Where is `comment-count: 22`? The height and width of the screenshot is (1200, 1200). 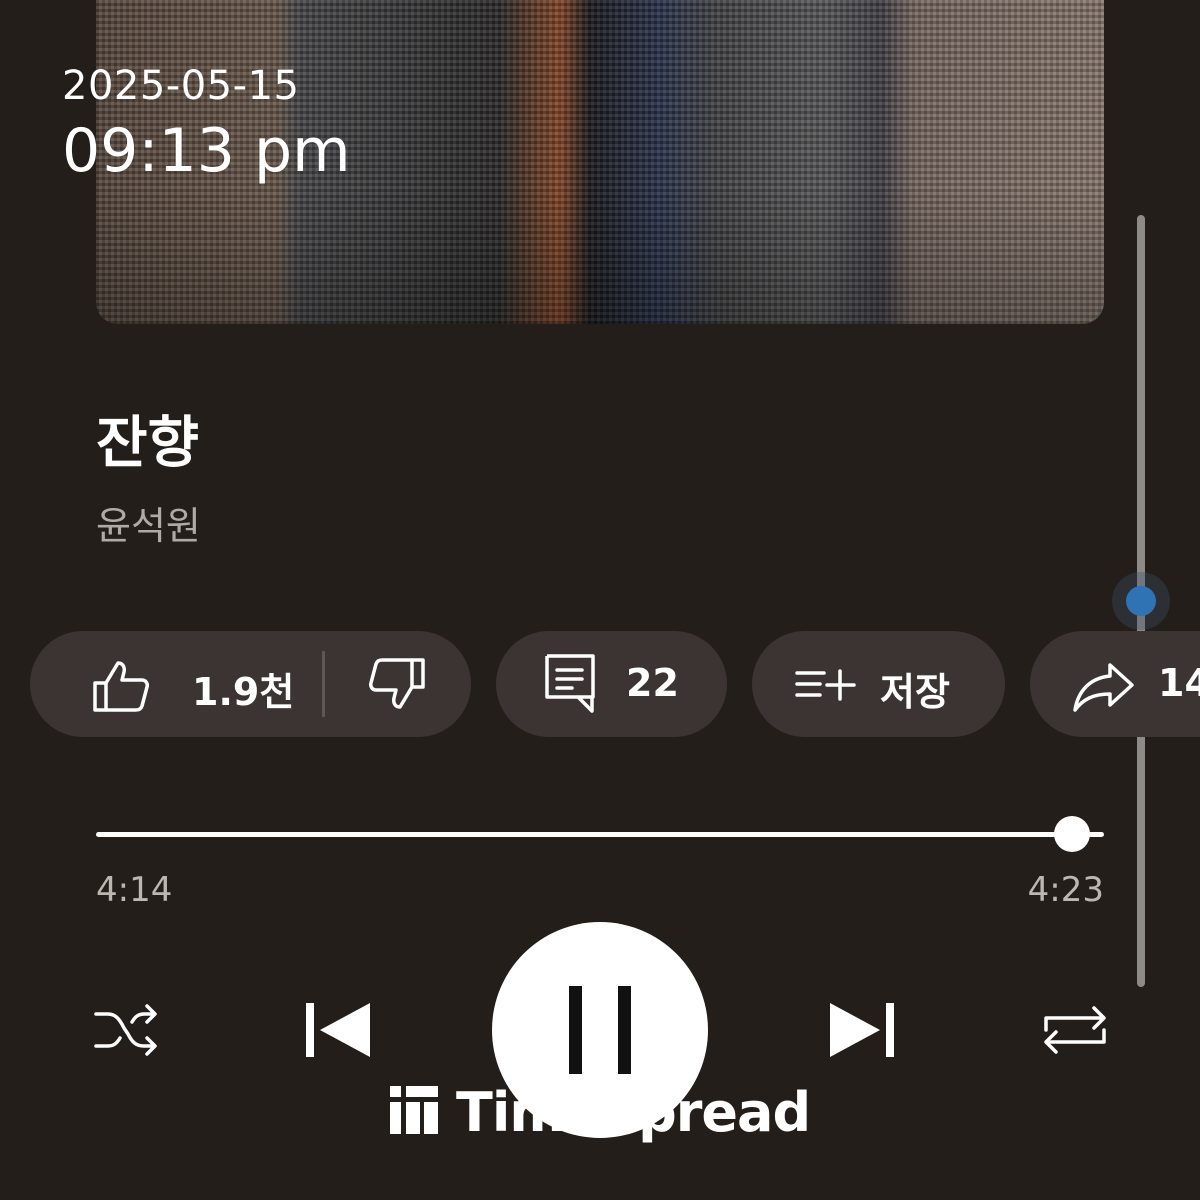 comment-count: 22 is located at coordinates (652, 683).